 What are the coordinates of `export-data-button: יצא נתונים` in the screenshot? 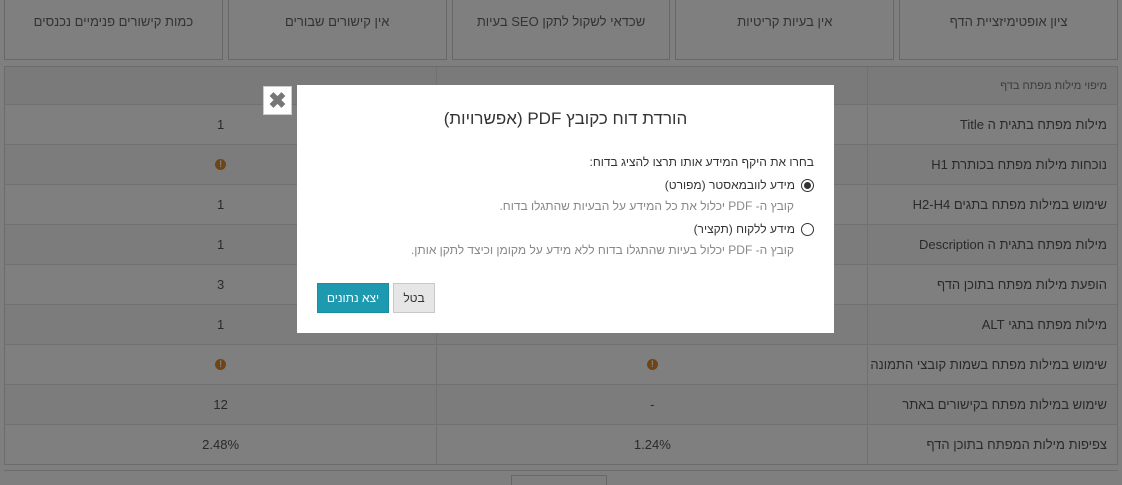 It's located at (353, 298).